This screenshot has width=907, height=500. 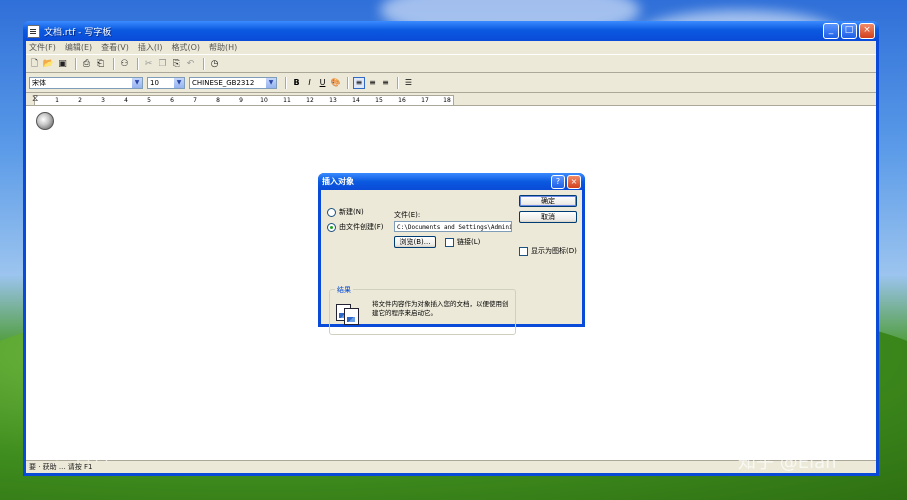 I want to click on watermark-left: Bai 百科, so click(x=75, y=454).